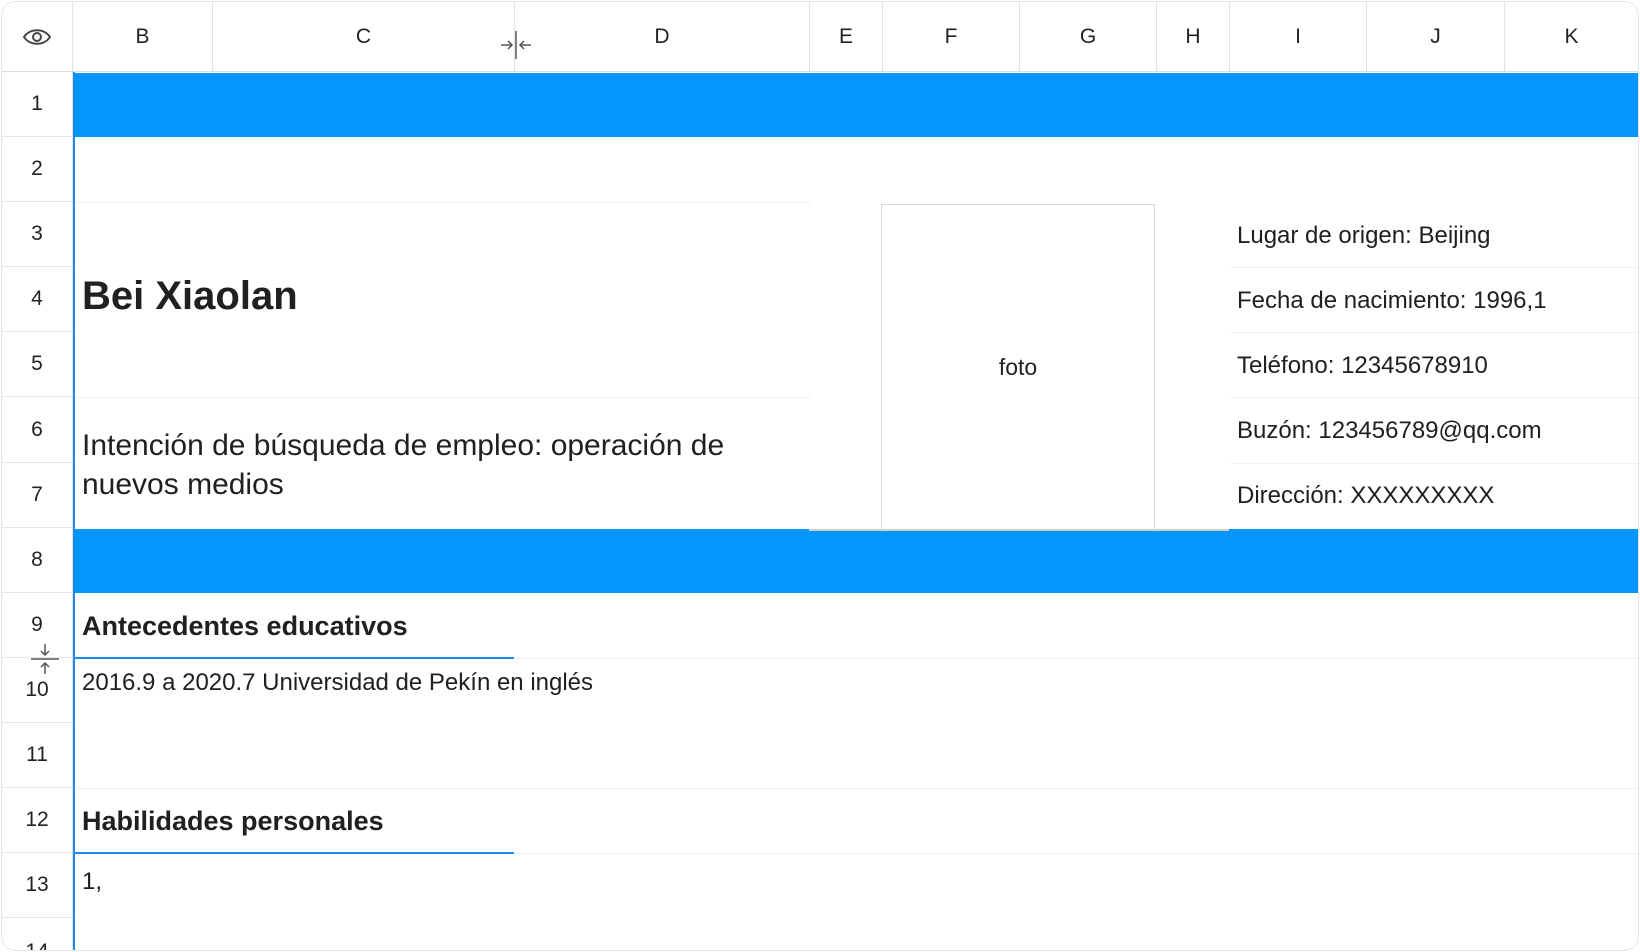 Image resolution: width=1640 pixels, height=952 pixels. I want to click on column-header-k: K, so click(1571, 37).